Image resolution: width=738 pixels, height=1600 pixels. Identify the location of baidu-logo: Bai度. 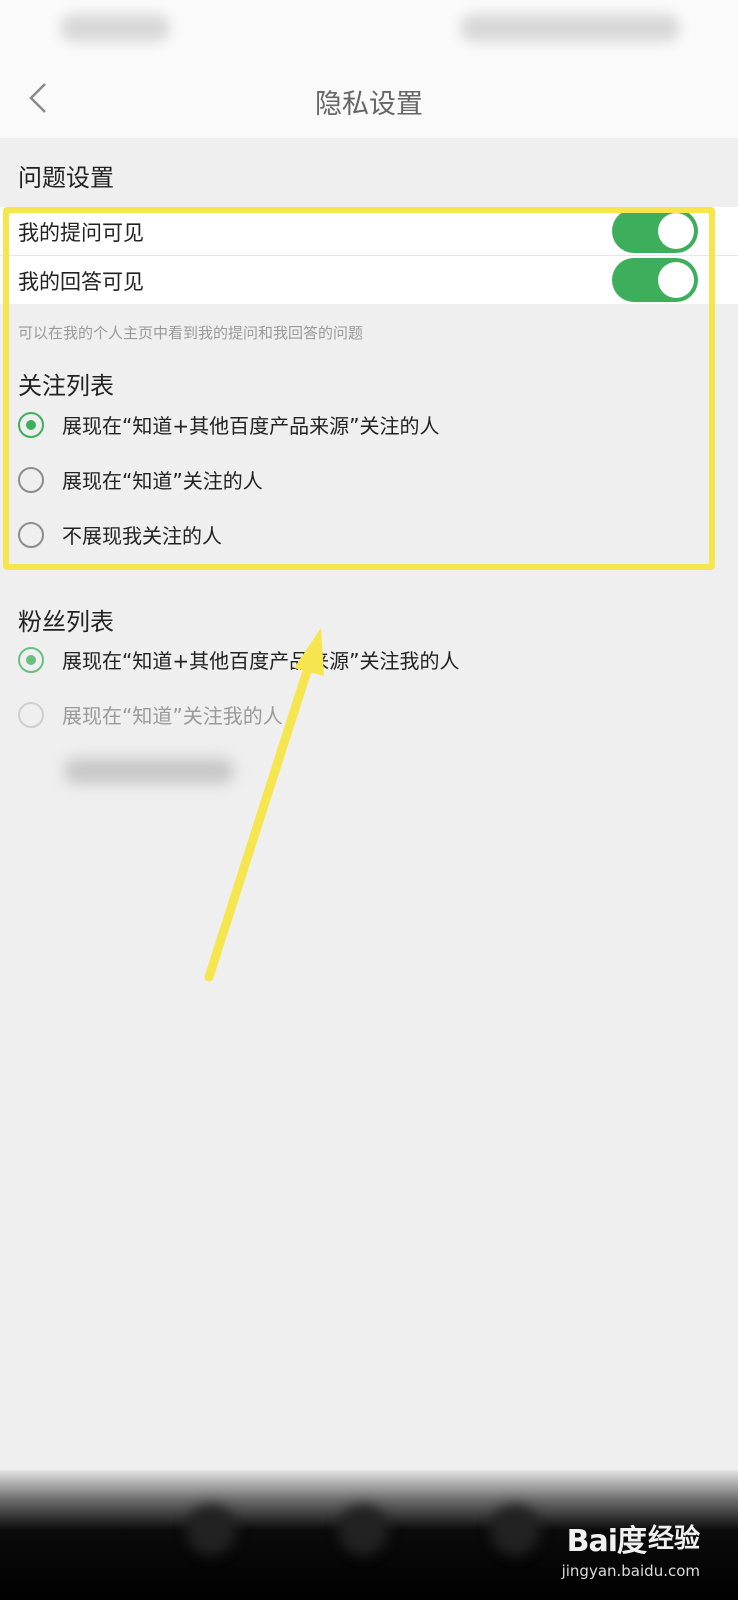
(606, 1541).